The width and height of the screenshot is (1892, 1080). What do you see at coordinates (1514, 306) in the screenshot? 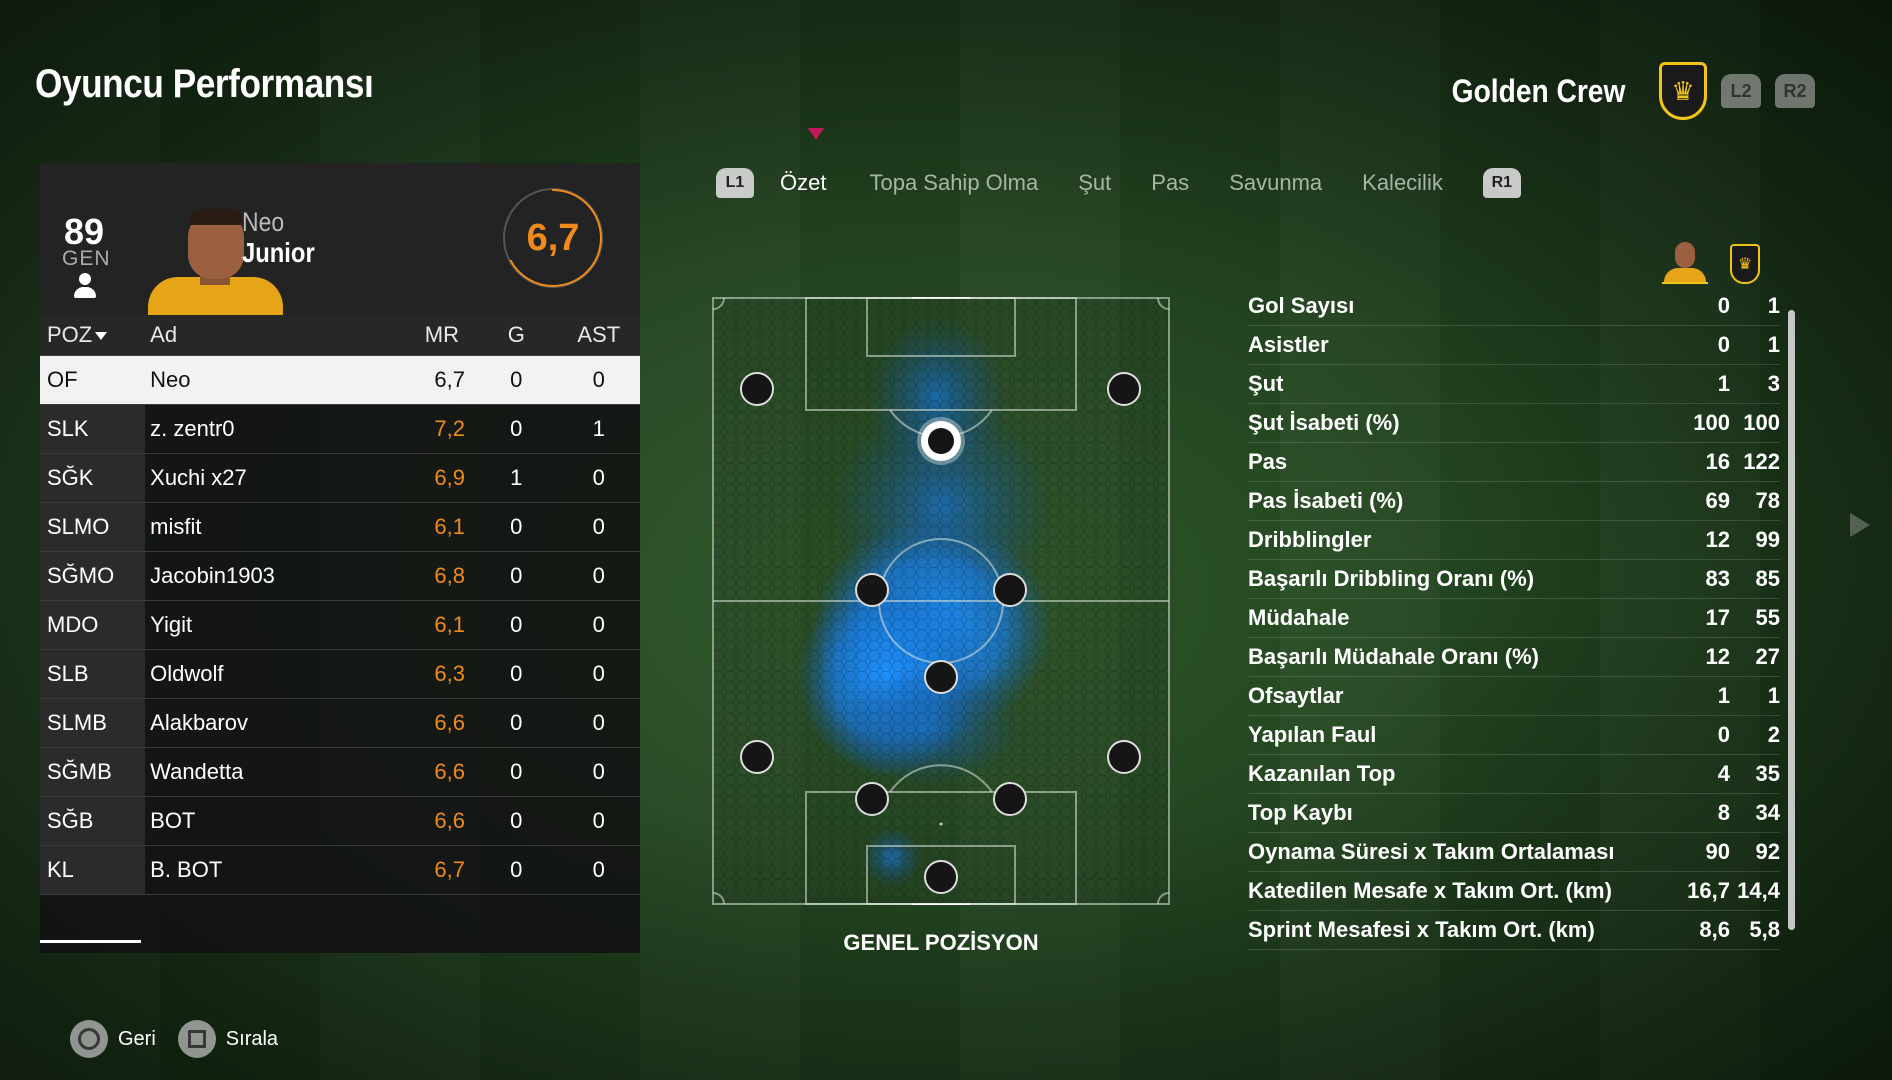
I see `stat-row: Gol Sayısı 0 1` at bounding box center [1514, 306].